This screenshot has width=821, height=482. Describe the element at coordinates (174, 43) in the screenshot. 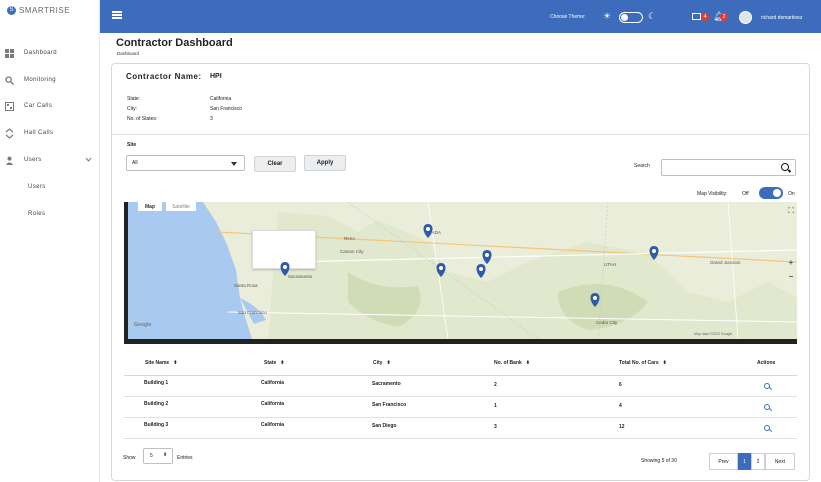

I see `page-title: Contractor Dashboard` at that location.